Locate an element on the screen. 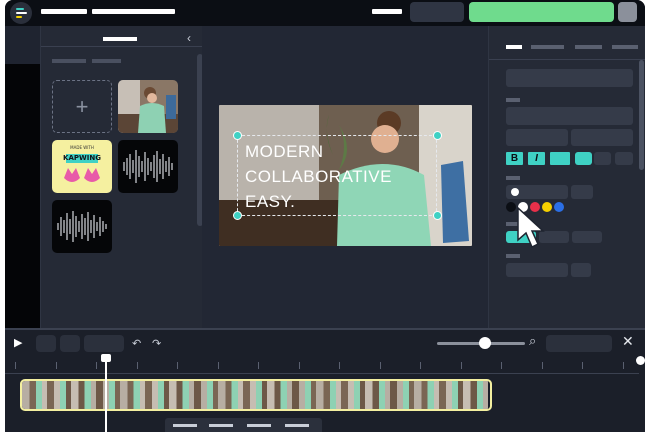 The height and width of the screenshot is (432, 647). bold-button: B is located at coordinates (514, 158).